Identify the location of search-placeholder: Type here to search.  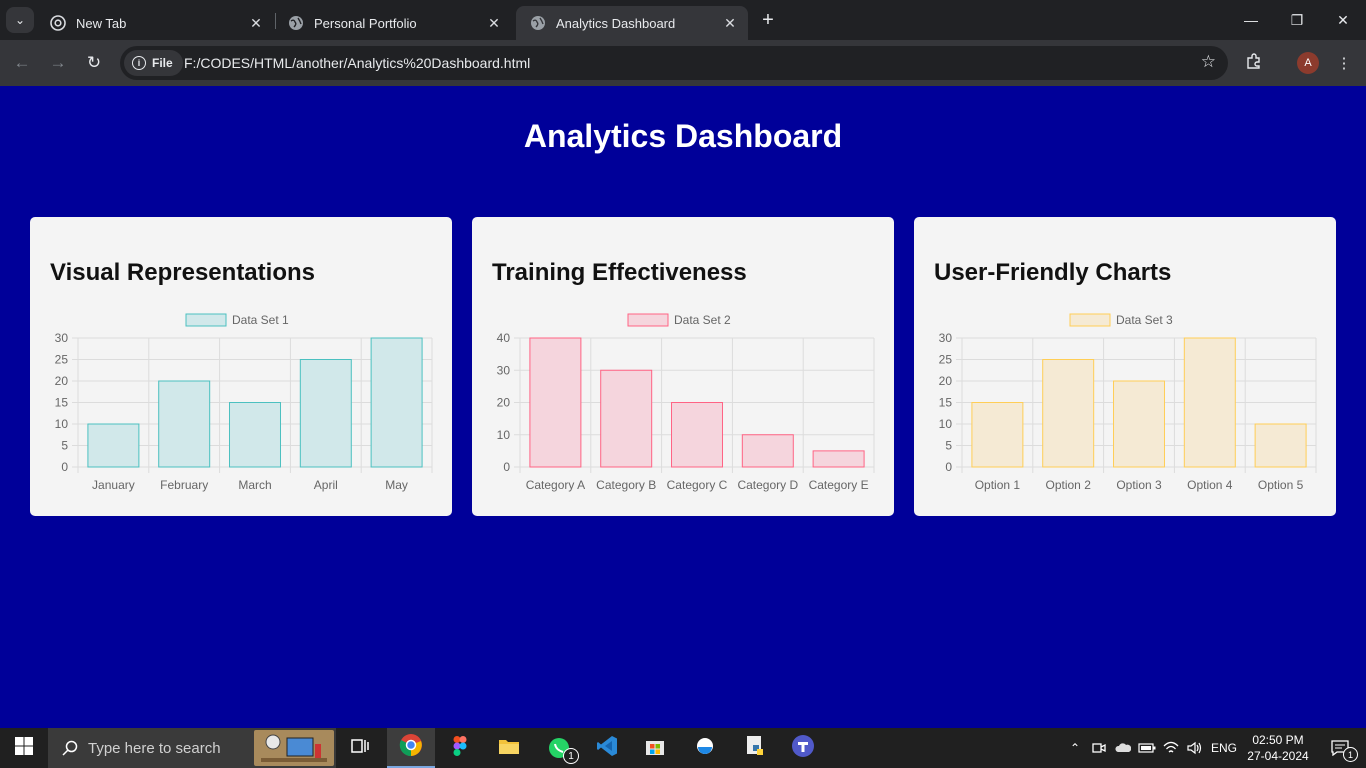
(154, 748).